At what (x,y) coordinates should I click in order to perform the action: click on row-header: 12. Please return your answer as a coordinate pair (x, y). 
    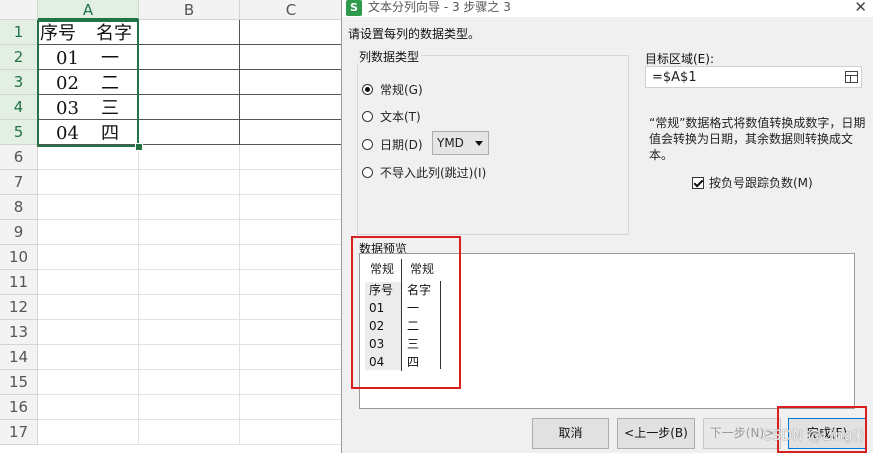
    Looking at the image, I should click on (19, 307).